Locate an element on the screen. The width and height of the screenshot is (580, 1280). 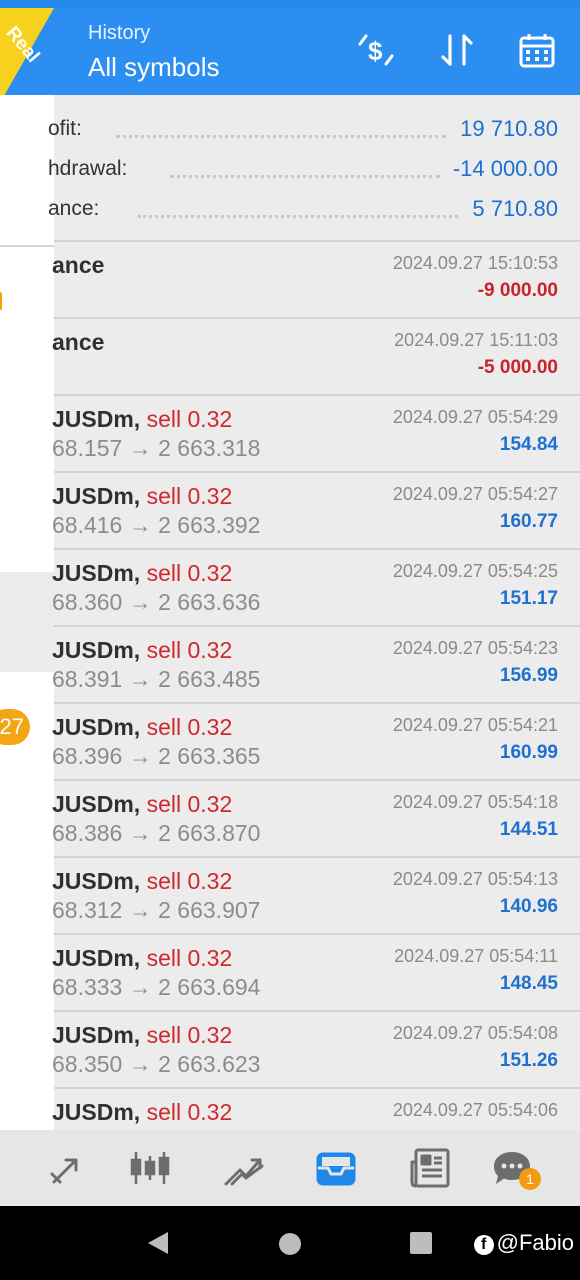
summary-value: 19 710.80 is located at coordinates (509, 128).